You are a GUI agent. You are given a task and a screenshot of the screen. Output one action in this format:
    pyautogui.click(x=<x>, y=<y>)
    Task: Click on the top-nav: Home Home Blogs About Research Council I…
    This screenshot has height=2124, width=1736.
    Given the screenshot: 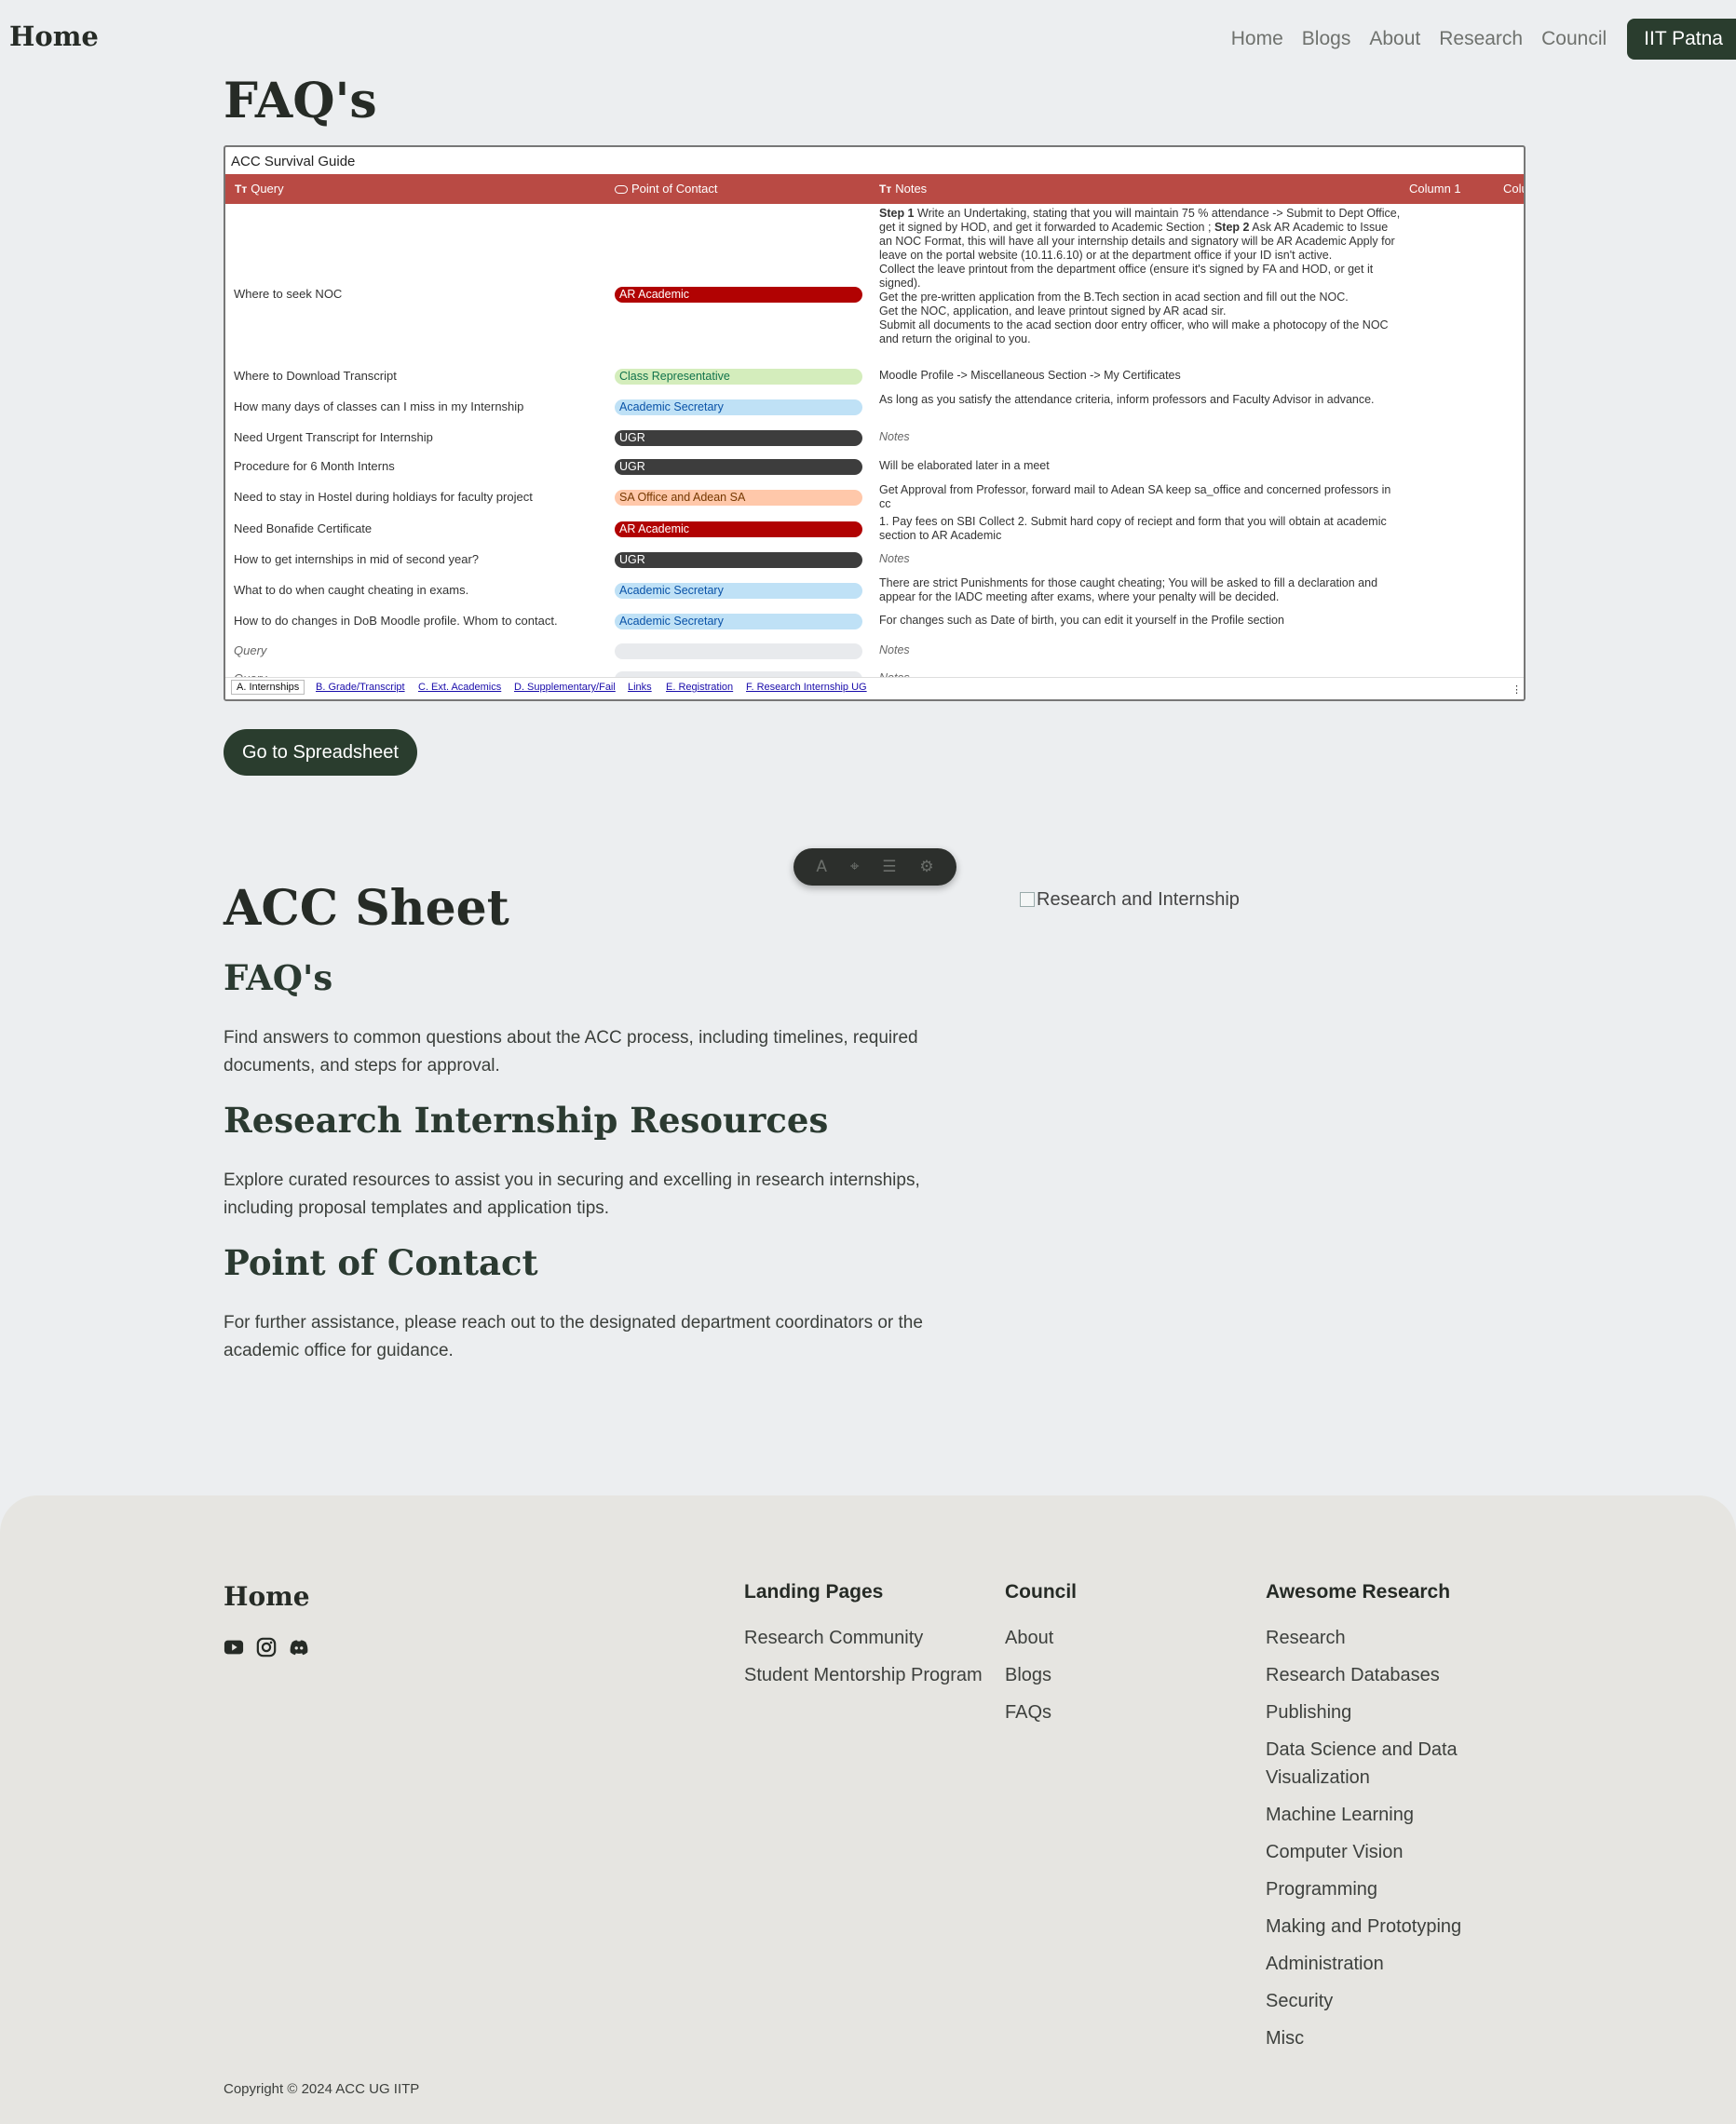 What is the action you would take?
    pyautogui.click(x=868, y=39)
    